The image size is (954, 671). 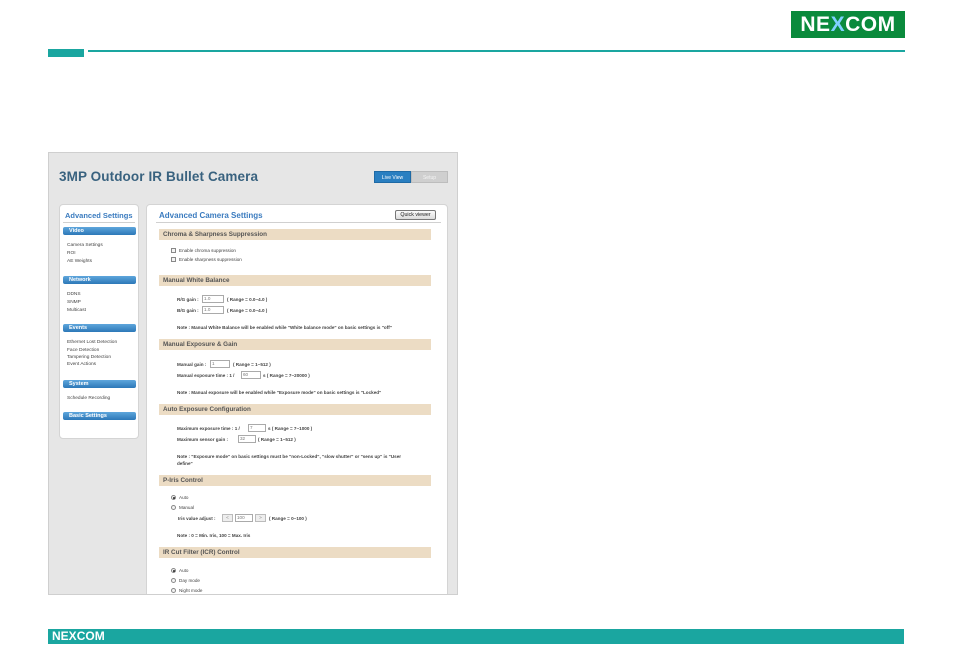 I want to click on sidebar-divider, so click(x=99, y=222).